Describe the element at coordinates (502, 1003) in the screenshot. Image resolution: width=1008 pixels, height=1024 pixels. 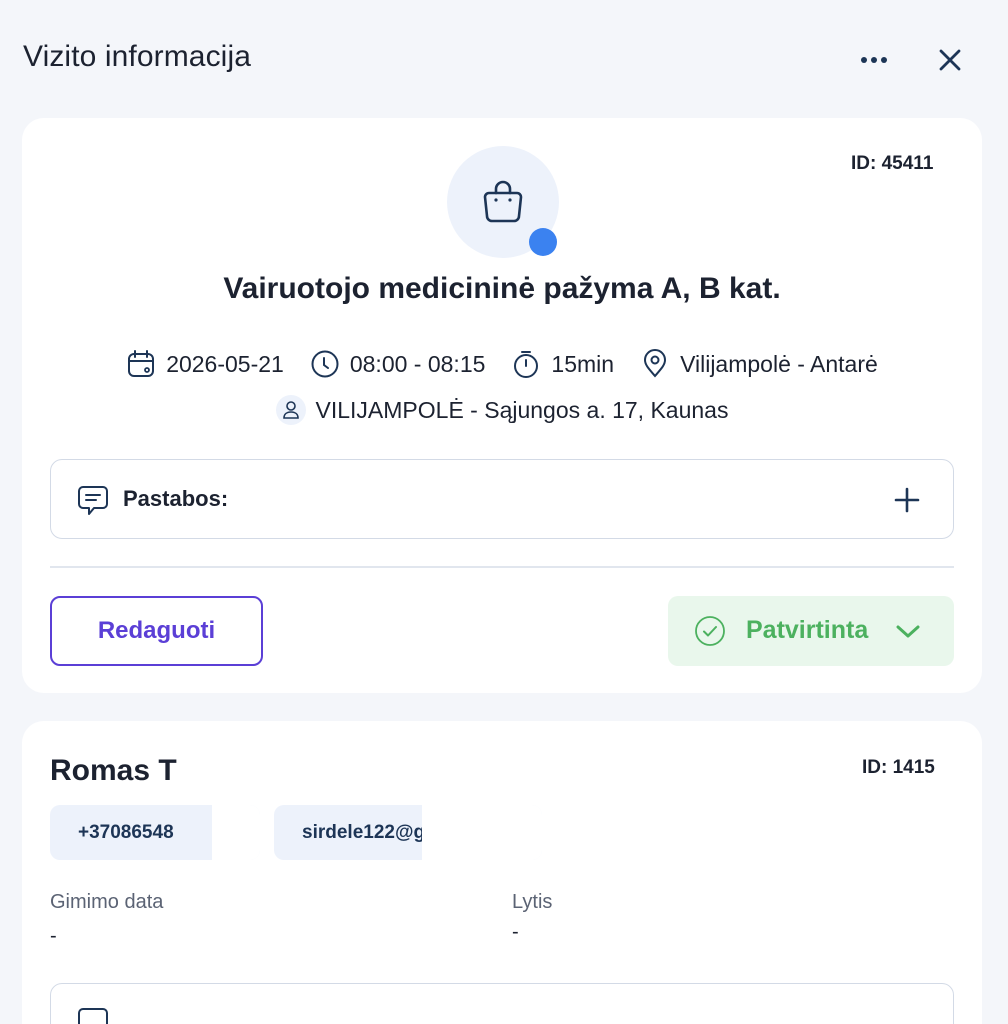
I see `client-notes-box` at that location.